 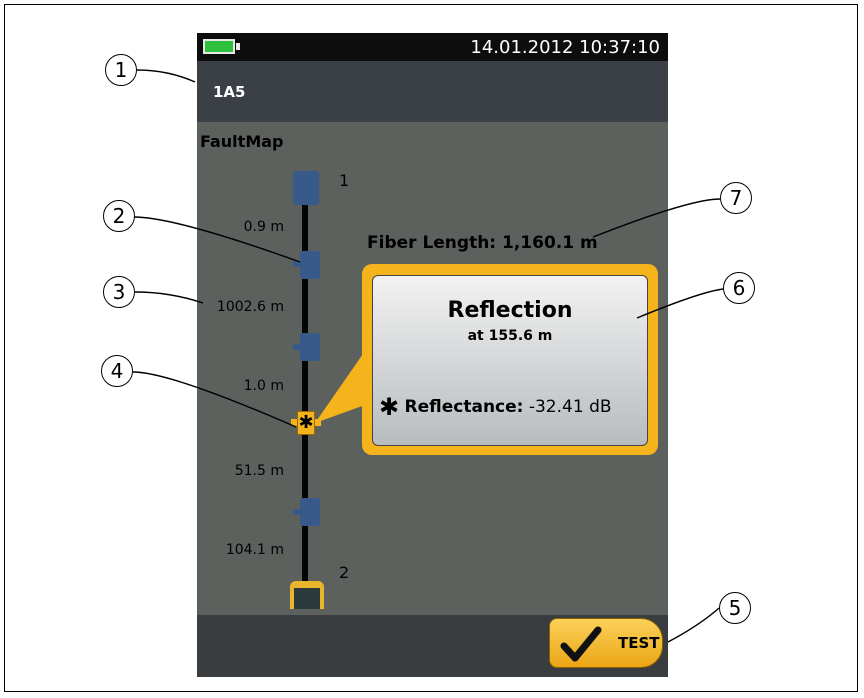 What do you see at coordinates (119, 216) in the screenshot?
I see `callout-2: 2` at bounding box center [119, 216].